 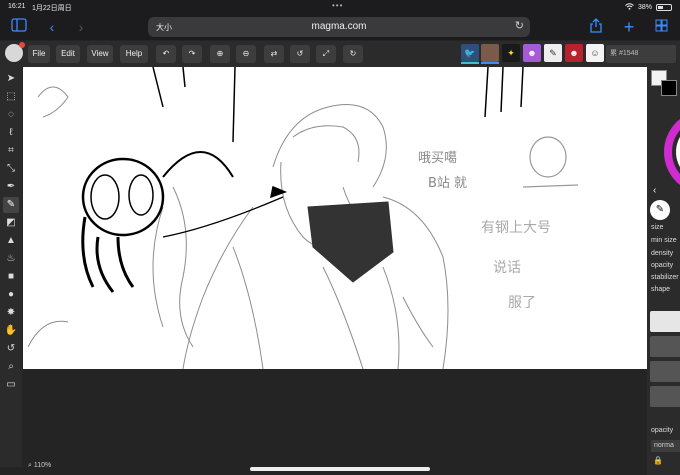 What do you see at coordinates (522, 303) in the screenshot?
I see `annotation-text-5: 服了` at bounding box center [522, 303].